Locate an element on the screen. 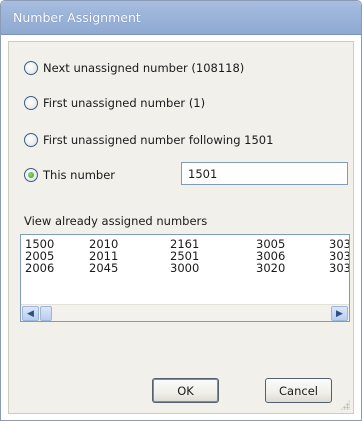 This screenshot has width=362, height=421. assigned-numbers-label: View already assigned numbers is located at coordinates (116, 221).